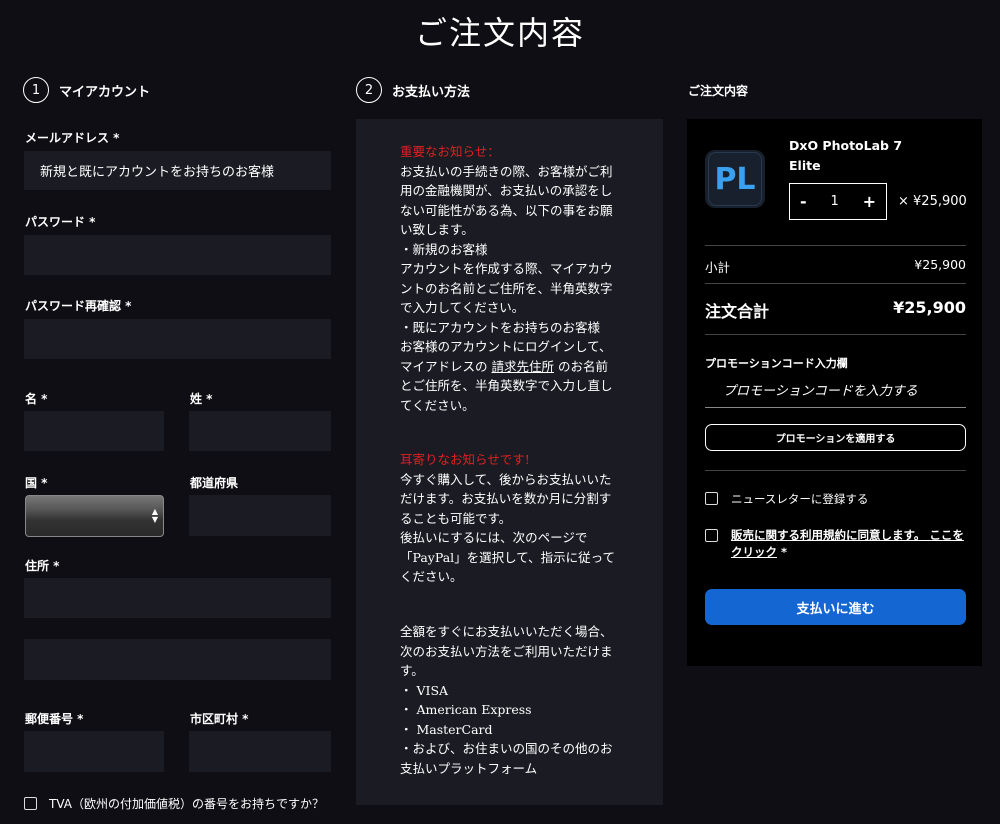 Image resolution: width=1000 pixels, height=824 pixels. Describe the element at coordinates (456, 518) in the screenshot. I see `notice-deferred-line: ることも可能です。` at that location.